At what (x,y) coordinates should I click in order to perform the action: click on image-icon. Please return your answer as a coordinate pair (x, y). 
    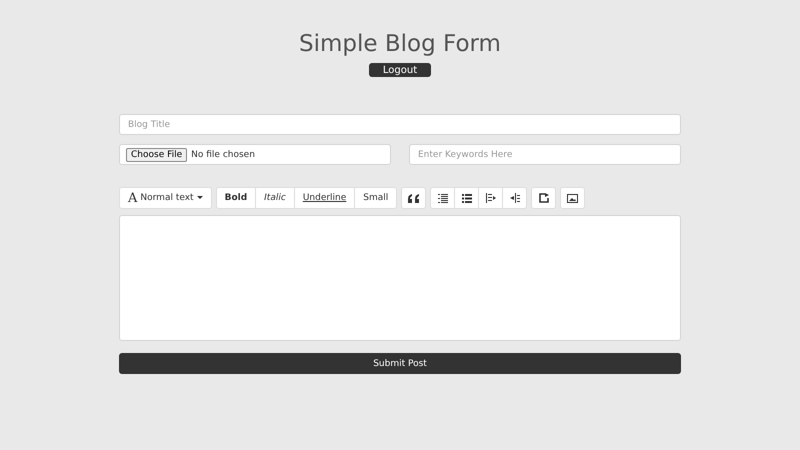
    Looking at the image, I should click on (572, 198).